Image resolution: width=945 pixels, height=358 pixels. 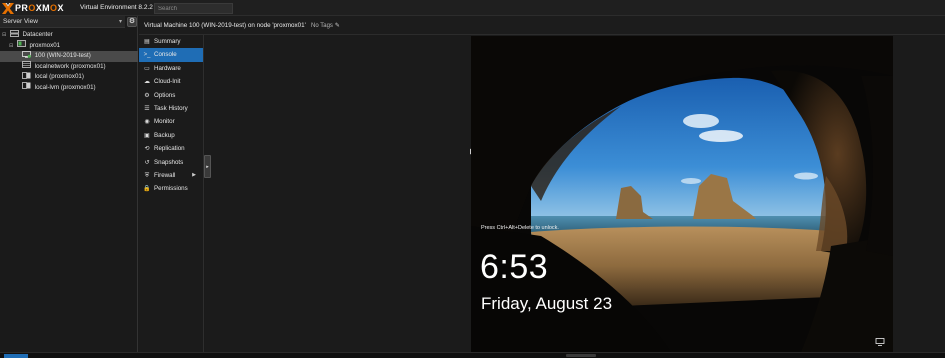 I want to click on tree-item-vm-100: 100 (WIN-2019-test), so click(x=69, y=56).